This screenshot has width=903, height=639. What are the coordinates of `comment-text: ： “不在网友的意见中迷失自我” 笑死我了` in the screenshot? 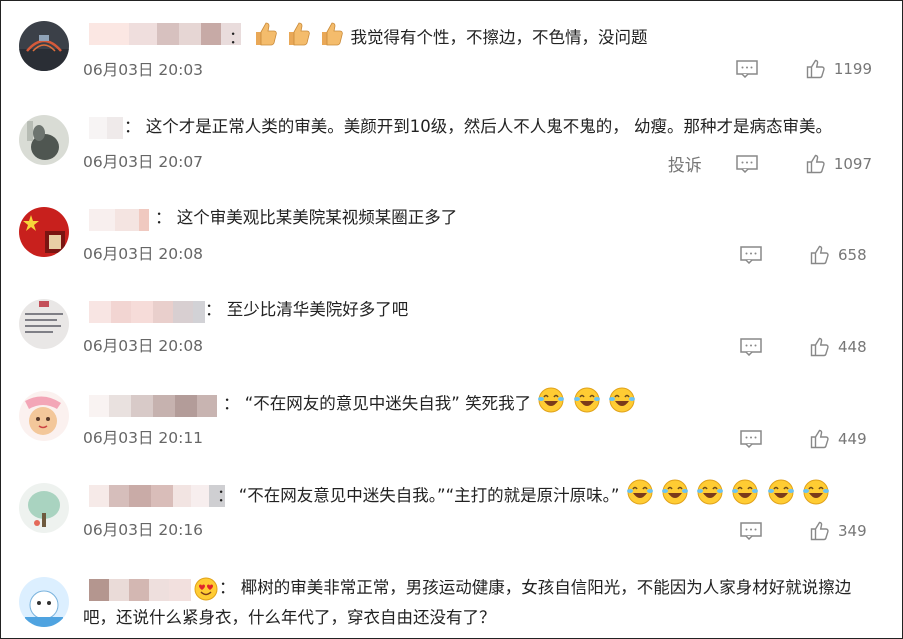 It's located at (430, 405).